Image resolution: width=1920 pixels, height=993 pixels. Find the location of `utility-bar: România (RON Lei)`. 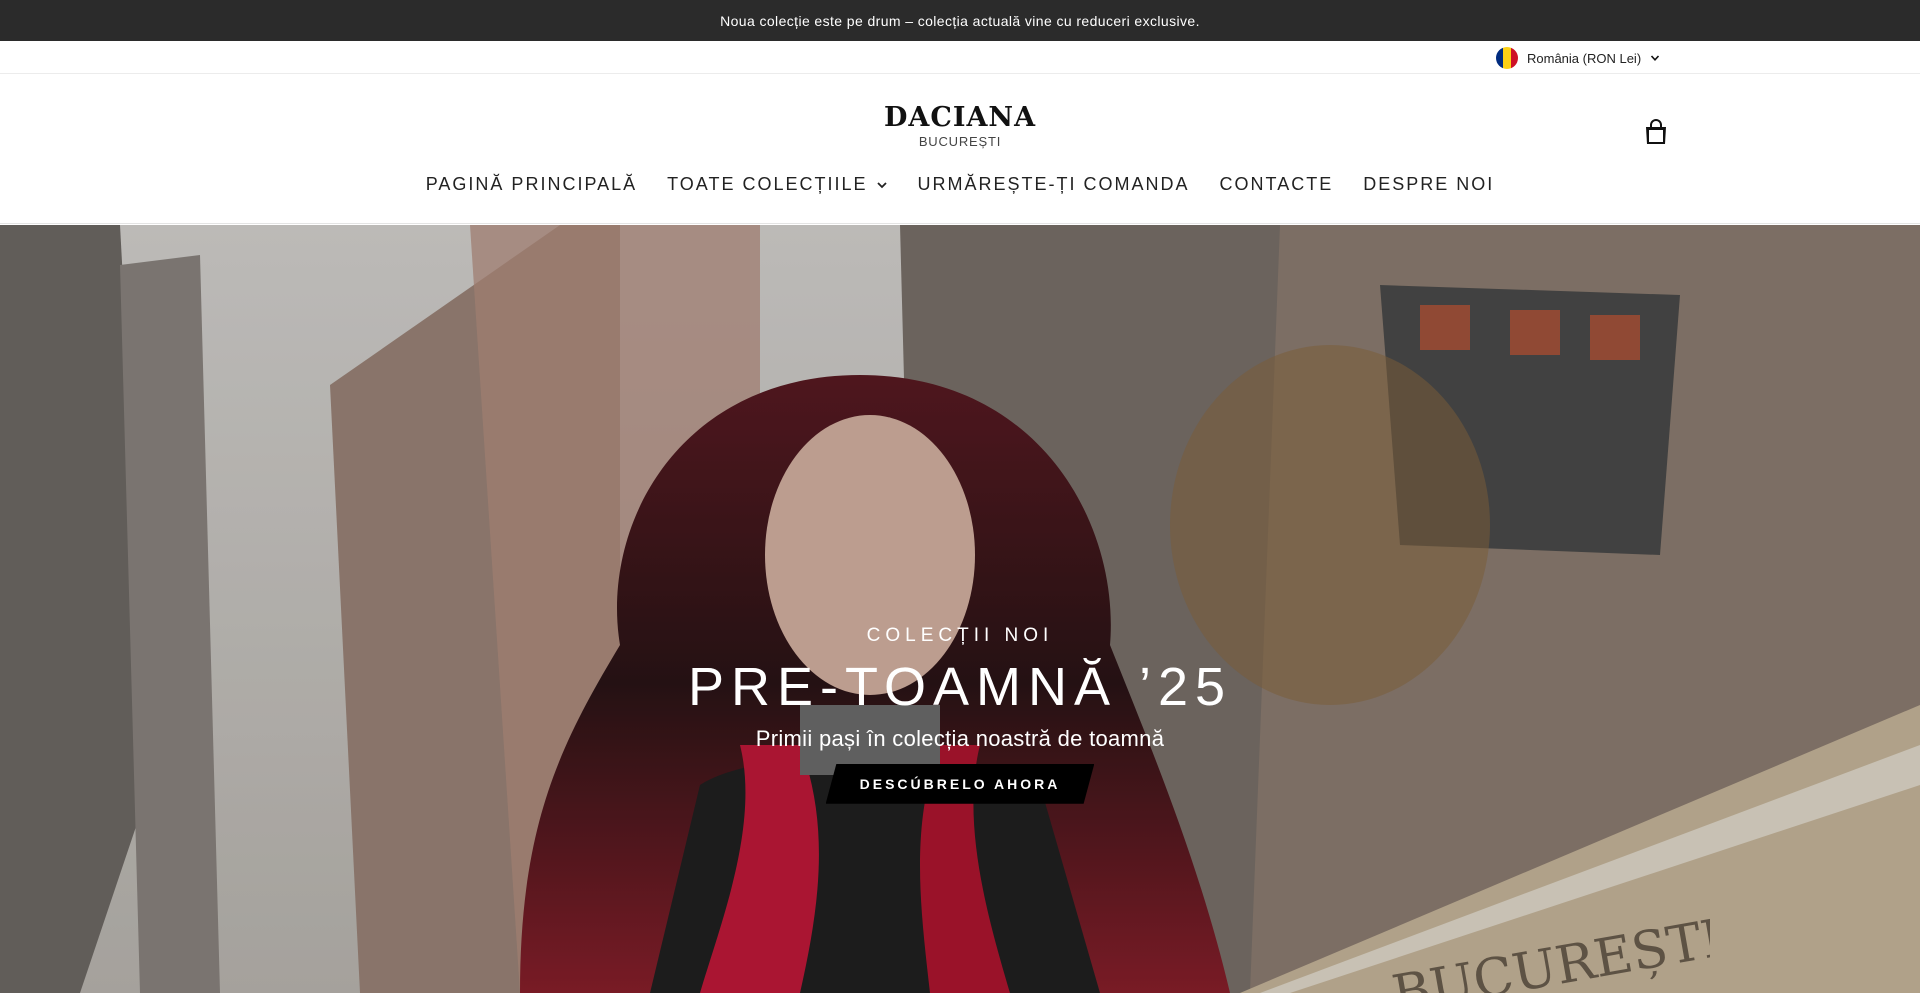

utility-bar: România (RON Lei) is located at coordinates (960, 57).